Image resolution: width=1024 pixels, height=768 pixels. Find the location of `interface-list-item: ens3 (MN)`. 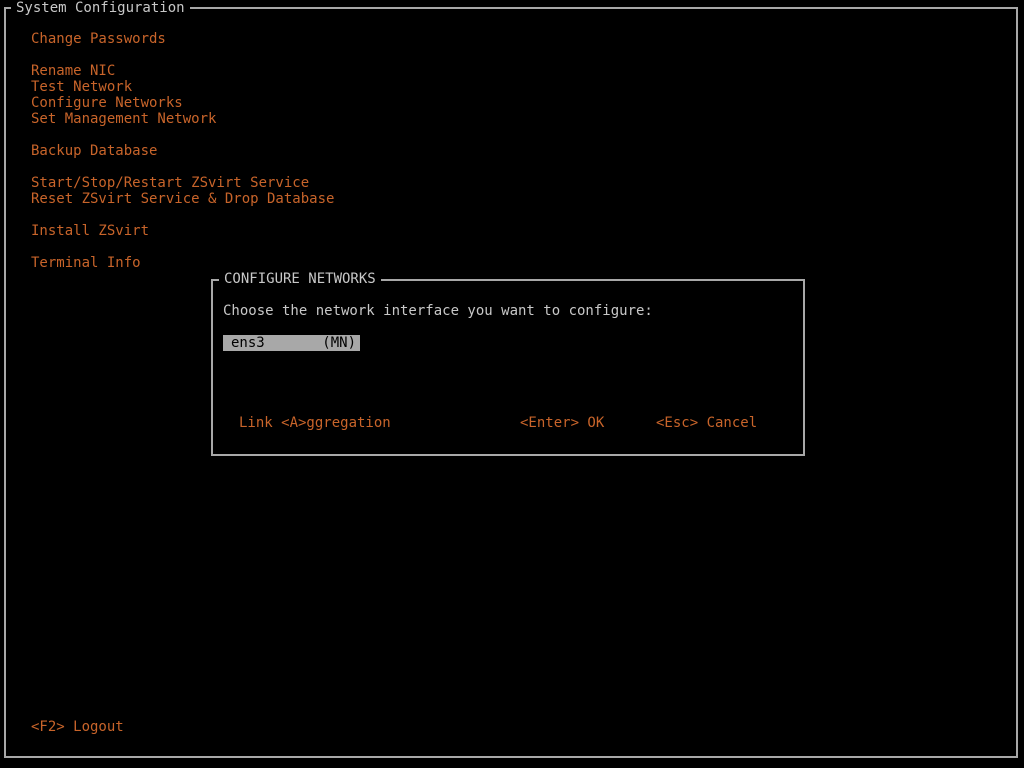

interface-list-item: ens3 (MN) is located at coordinates (291, 343).